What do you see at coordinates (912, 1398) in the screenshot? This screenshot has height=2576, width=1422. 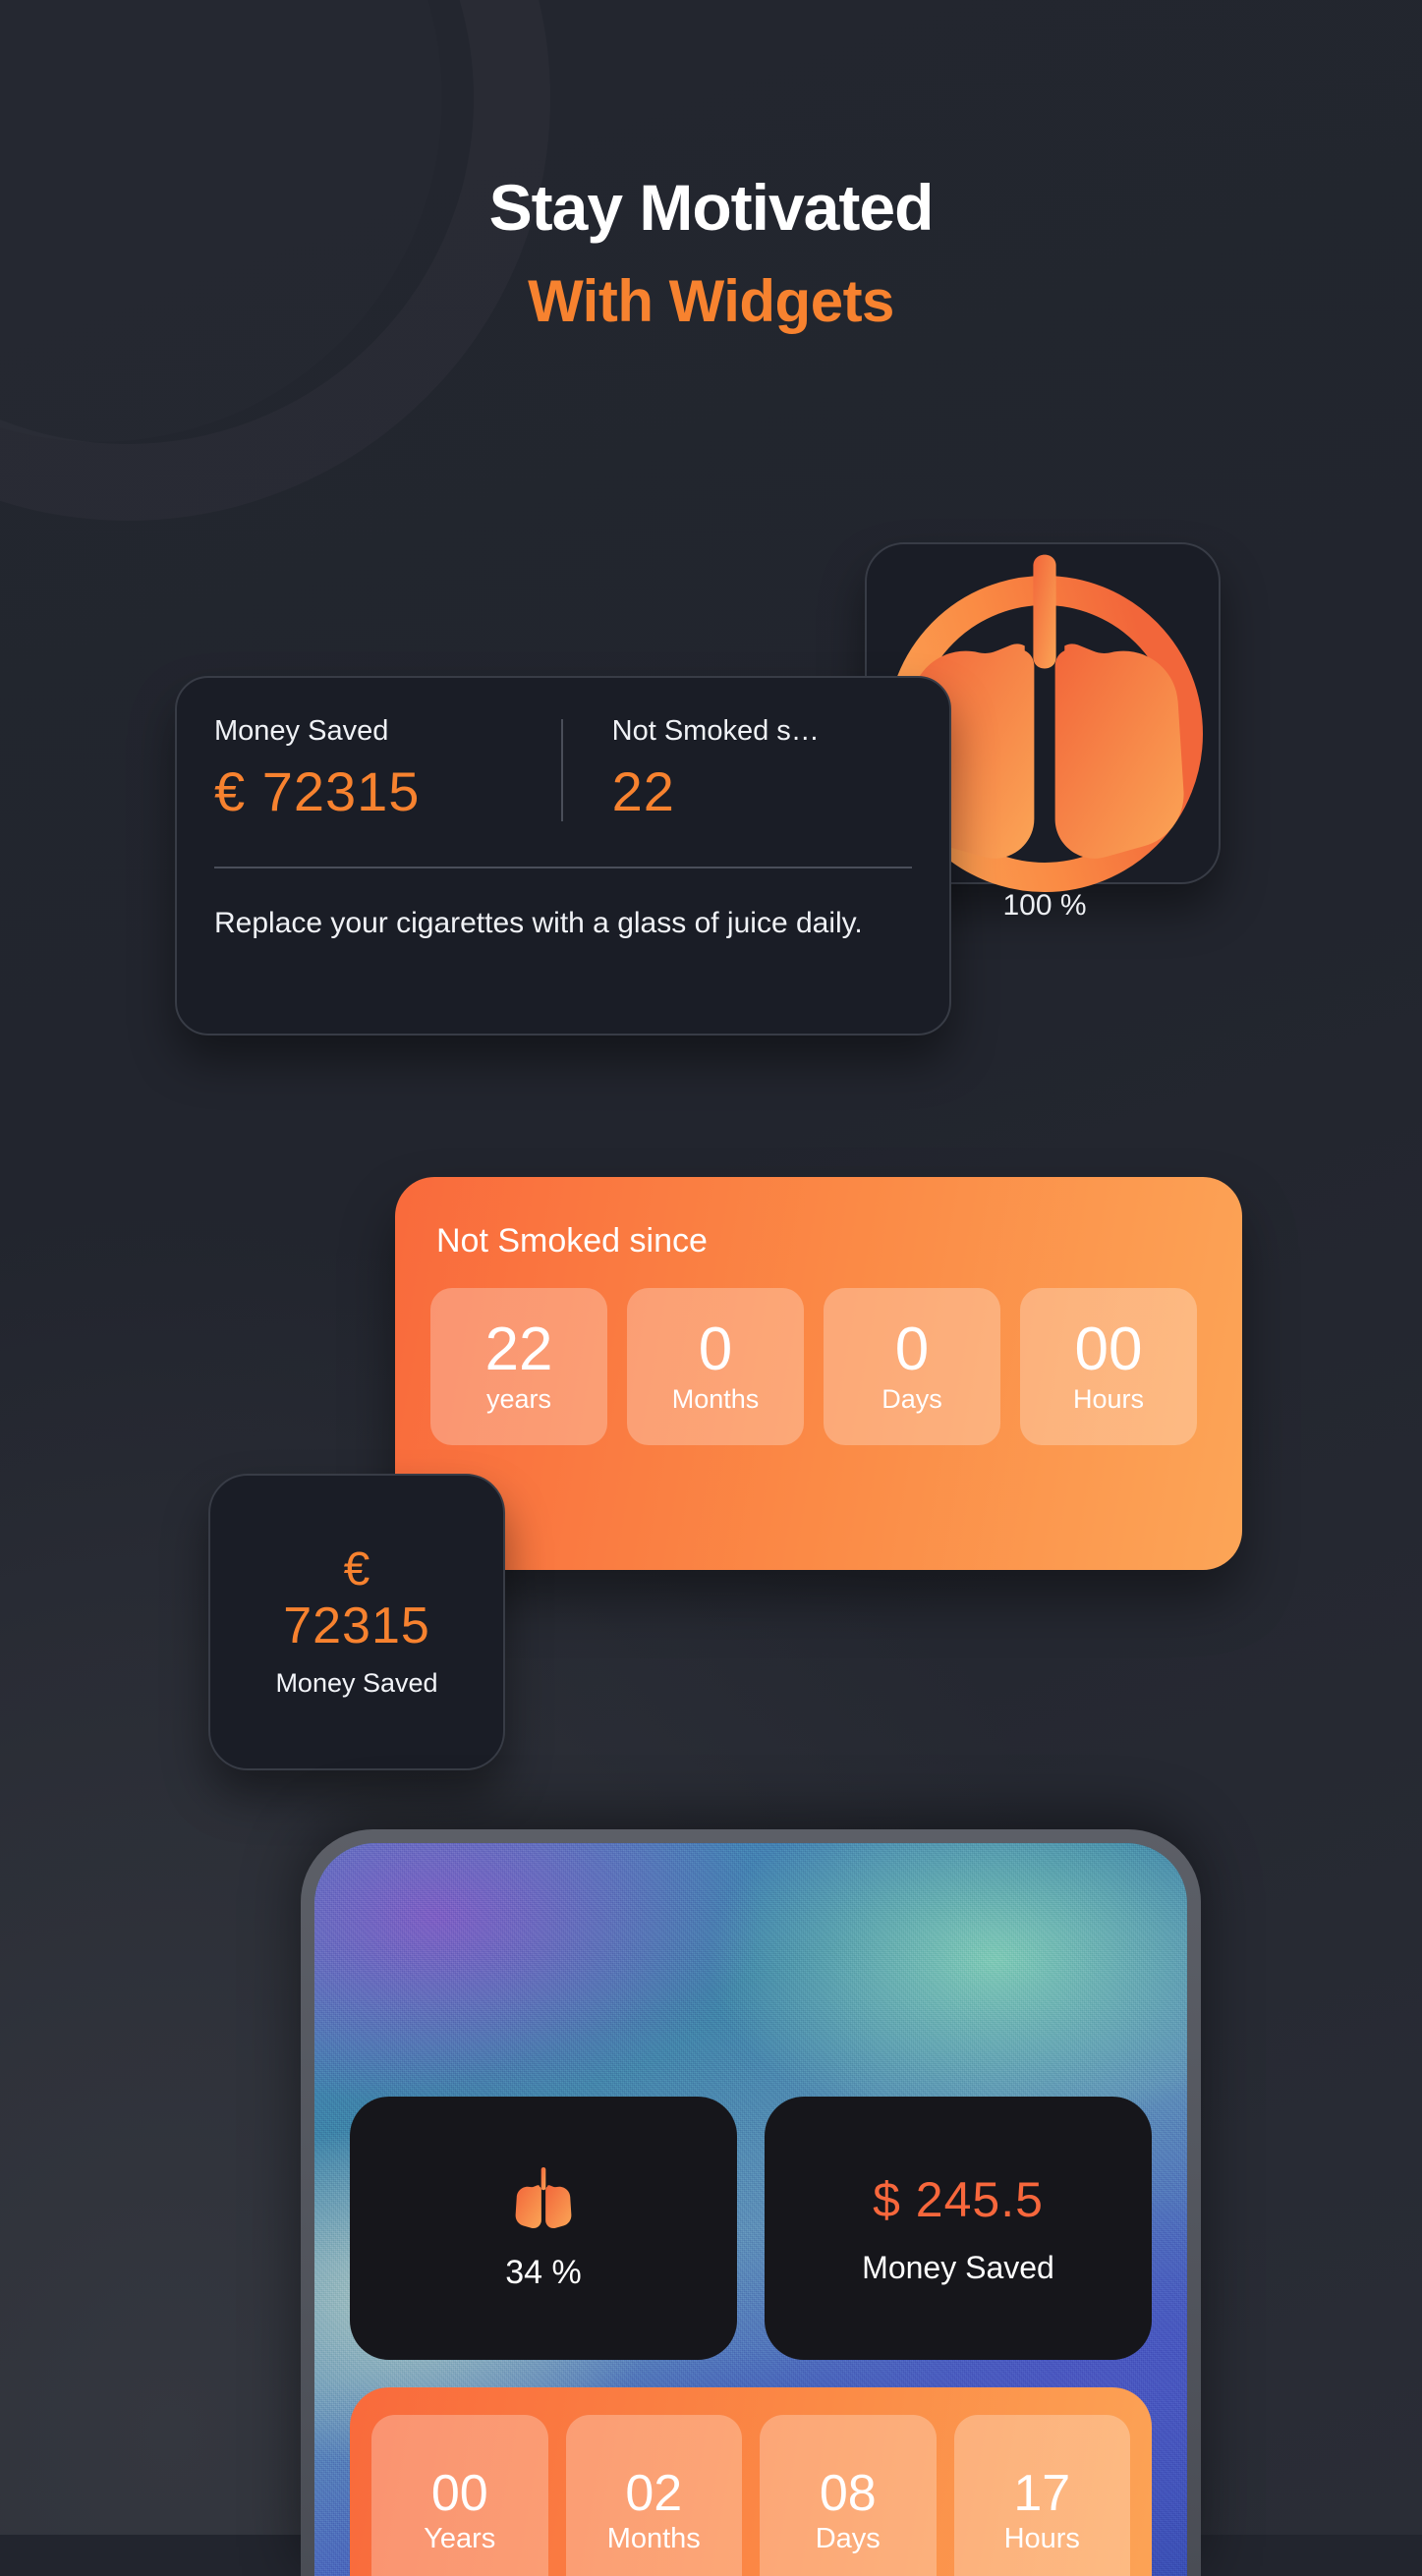 I see `countdown-unit-label: Days` at bounding box center [912, 1398].